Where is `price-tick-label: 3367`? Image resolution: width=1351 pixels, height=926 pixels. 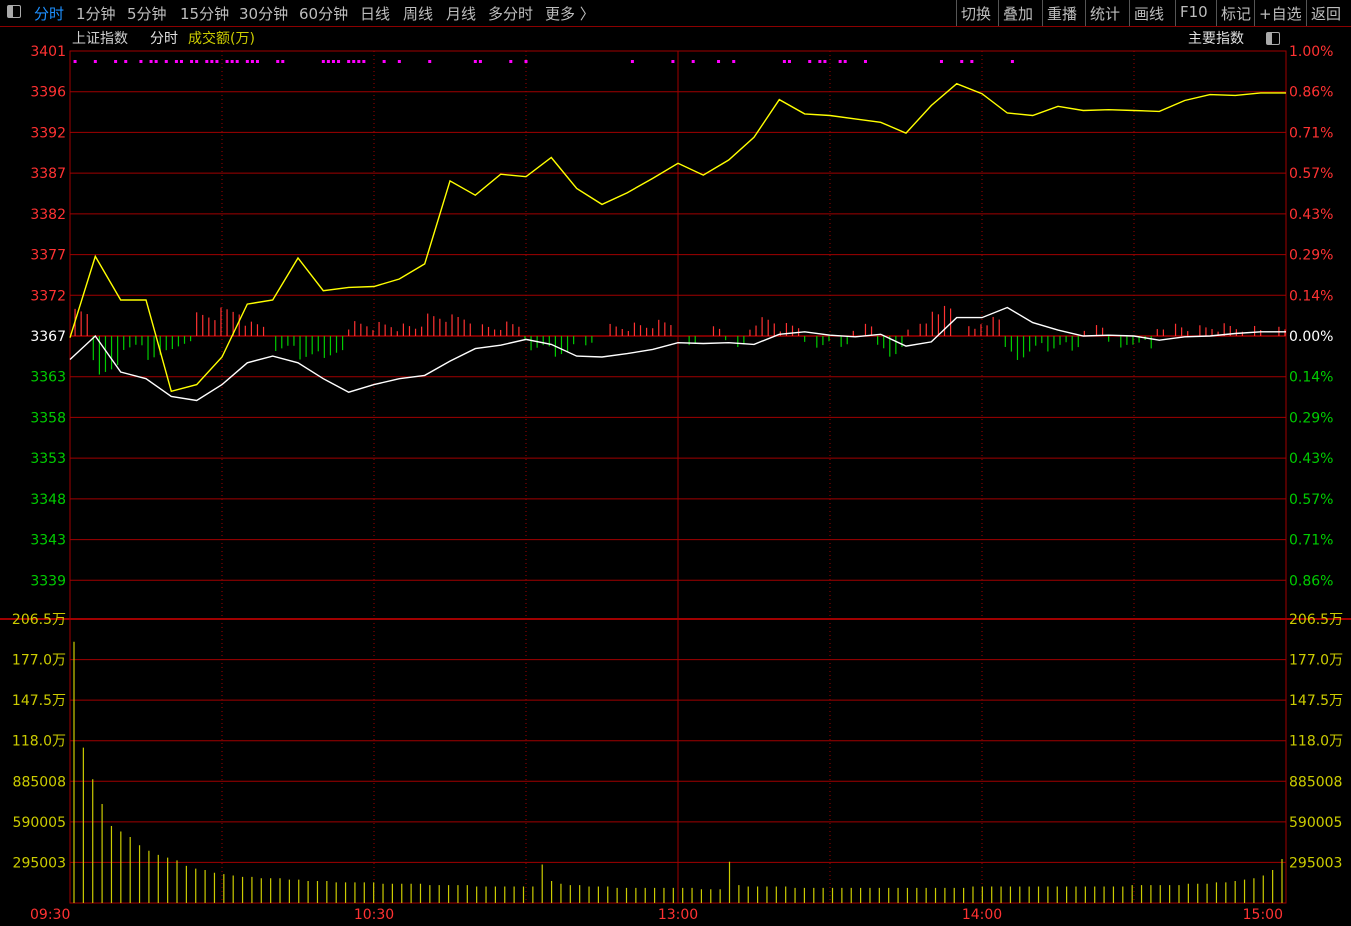
price-tick-label: 3367 is located at coordinates (48, 337).